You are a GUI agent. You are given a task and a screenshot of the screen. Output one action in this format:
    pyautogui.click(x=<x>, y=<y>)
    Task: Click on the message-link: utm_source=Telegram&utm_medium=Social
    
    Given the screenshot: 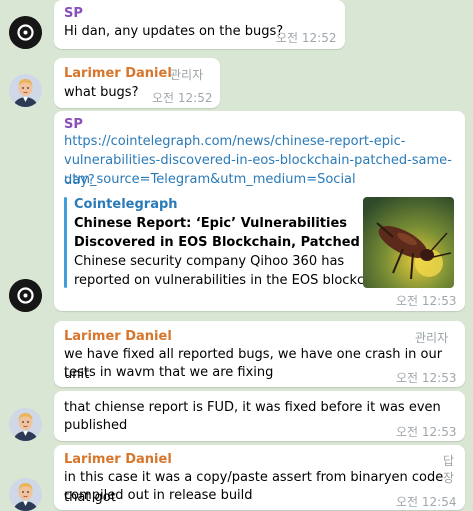 What is the action you would take?
    pyautogui.click(x=210, y=180)
    